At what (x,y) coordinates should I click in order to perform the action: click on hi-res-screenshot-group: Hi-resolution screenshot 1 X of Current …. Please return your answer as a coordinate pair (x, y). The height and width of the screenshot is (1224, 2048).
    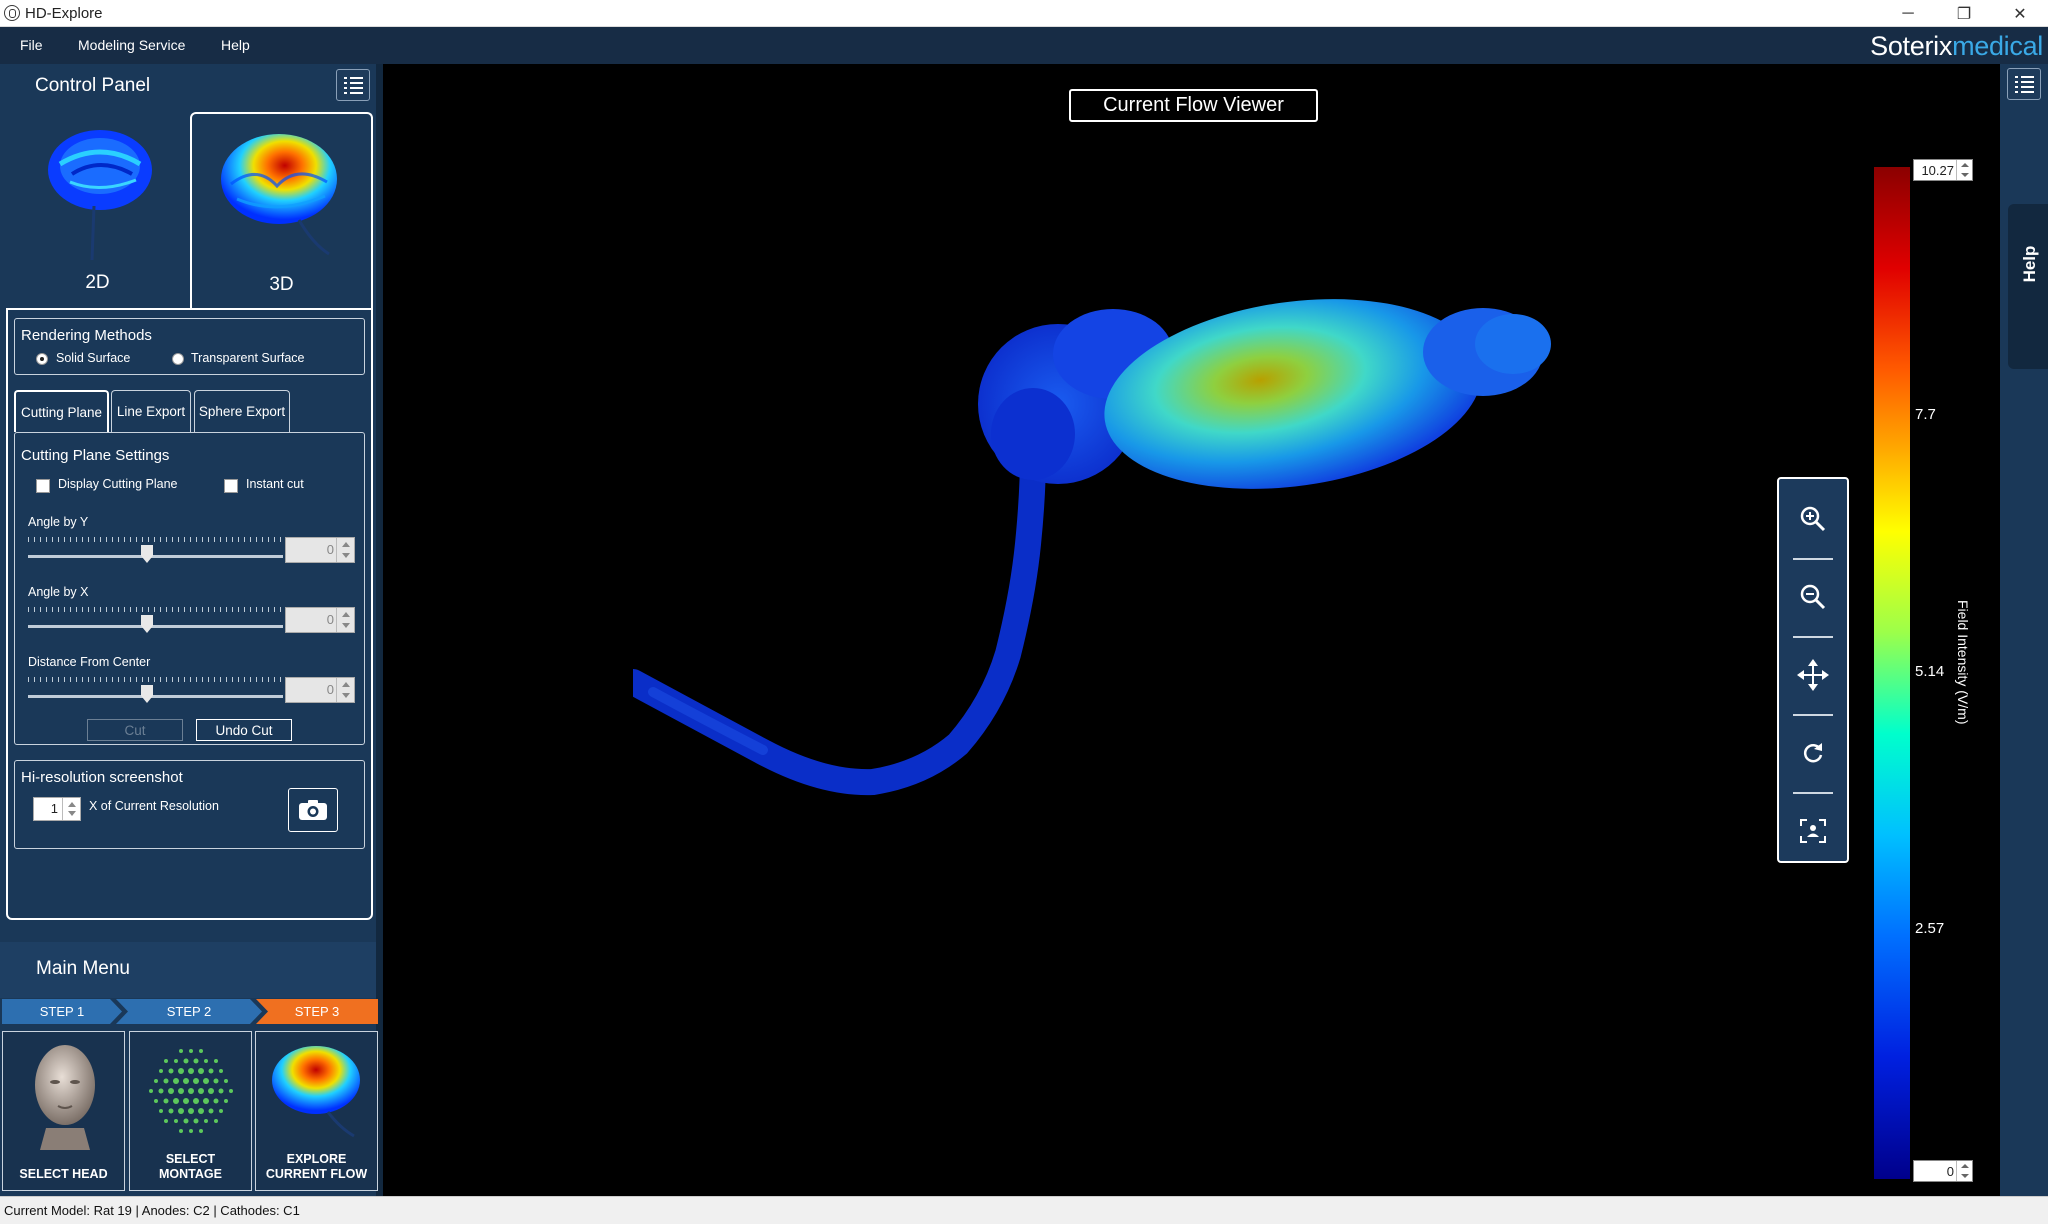
    Looking at the image, I should click on (189, 804).